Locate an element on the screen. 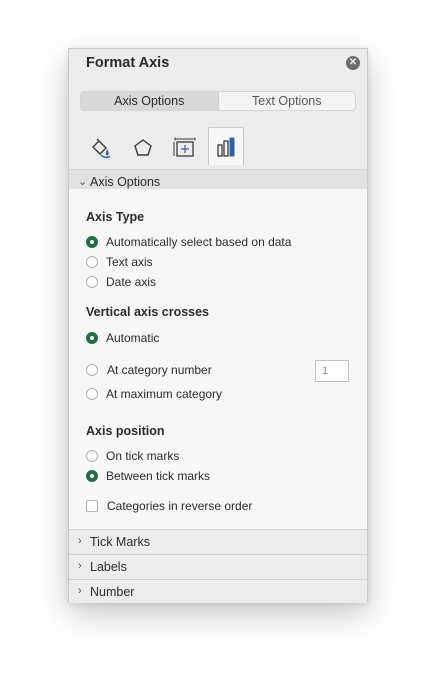 This screenshot has height=693, width=437. section-label: Number is located at coordinates (112, 592).